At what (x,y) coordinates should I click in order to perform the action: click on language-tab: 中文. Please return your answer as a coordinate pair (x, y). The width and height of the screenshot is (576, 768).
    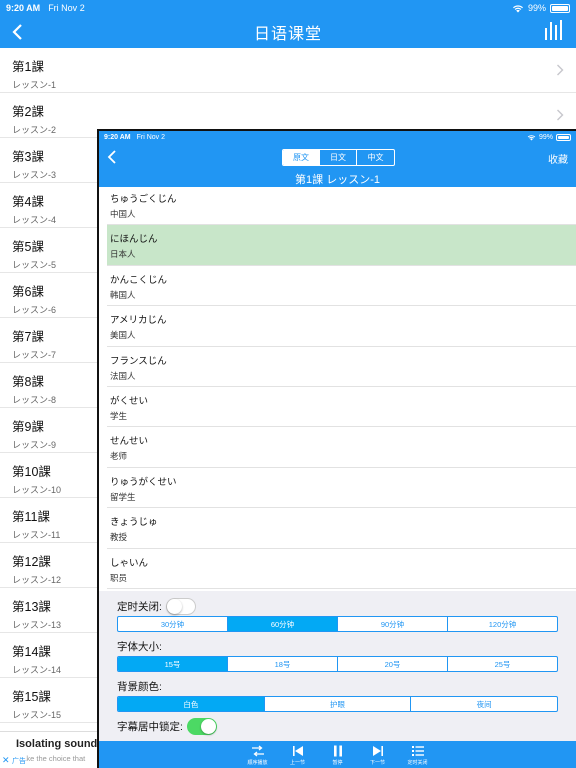
    Looking at the image, I should click on (375, 157).